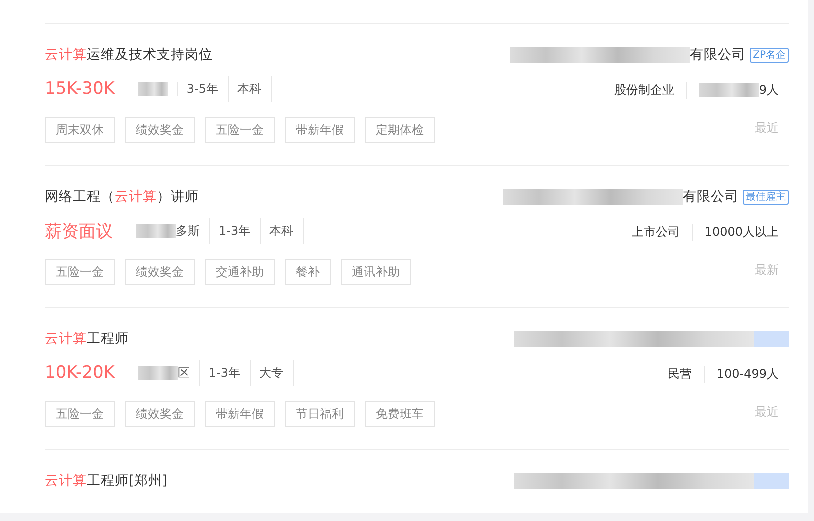 This screenshot has height=521, width=814. Describe the element at coordinates (746, 374) in the screenshot. I see `company-info: 100-499人` at that location.